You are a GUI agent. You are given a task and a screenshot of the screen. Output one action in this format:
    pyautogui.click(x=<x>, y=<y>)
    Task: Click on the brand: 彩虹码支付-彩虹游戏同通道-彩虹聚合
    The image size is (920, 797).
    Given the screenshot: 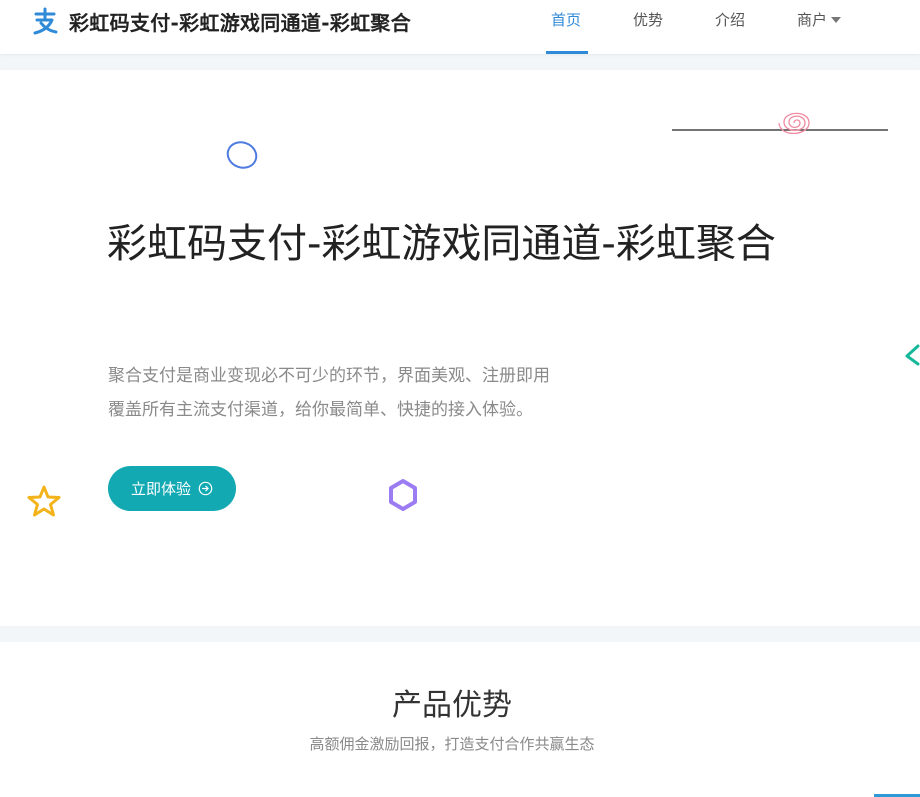 What is the action you would take?
    pyautogui.click(x=220, y=21)
    